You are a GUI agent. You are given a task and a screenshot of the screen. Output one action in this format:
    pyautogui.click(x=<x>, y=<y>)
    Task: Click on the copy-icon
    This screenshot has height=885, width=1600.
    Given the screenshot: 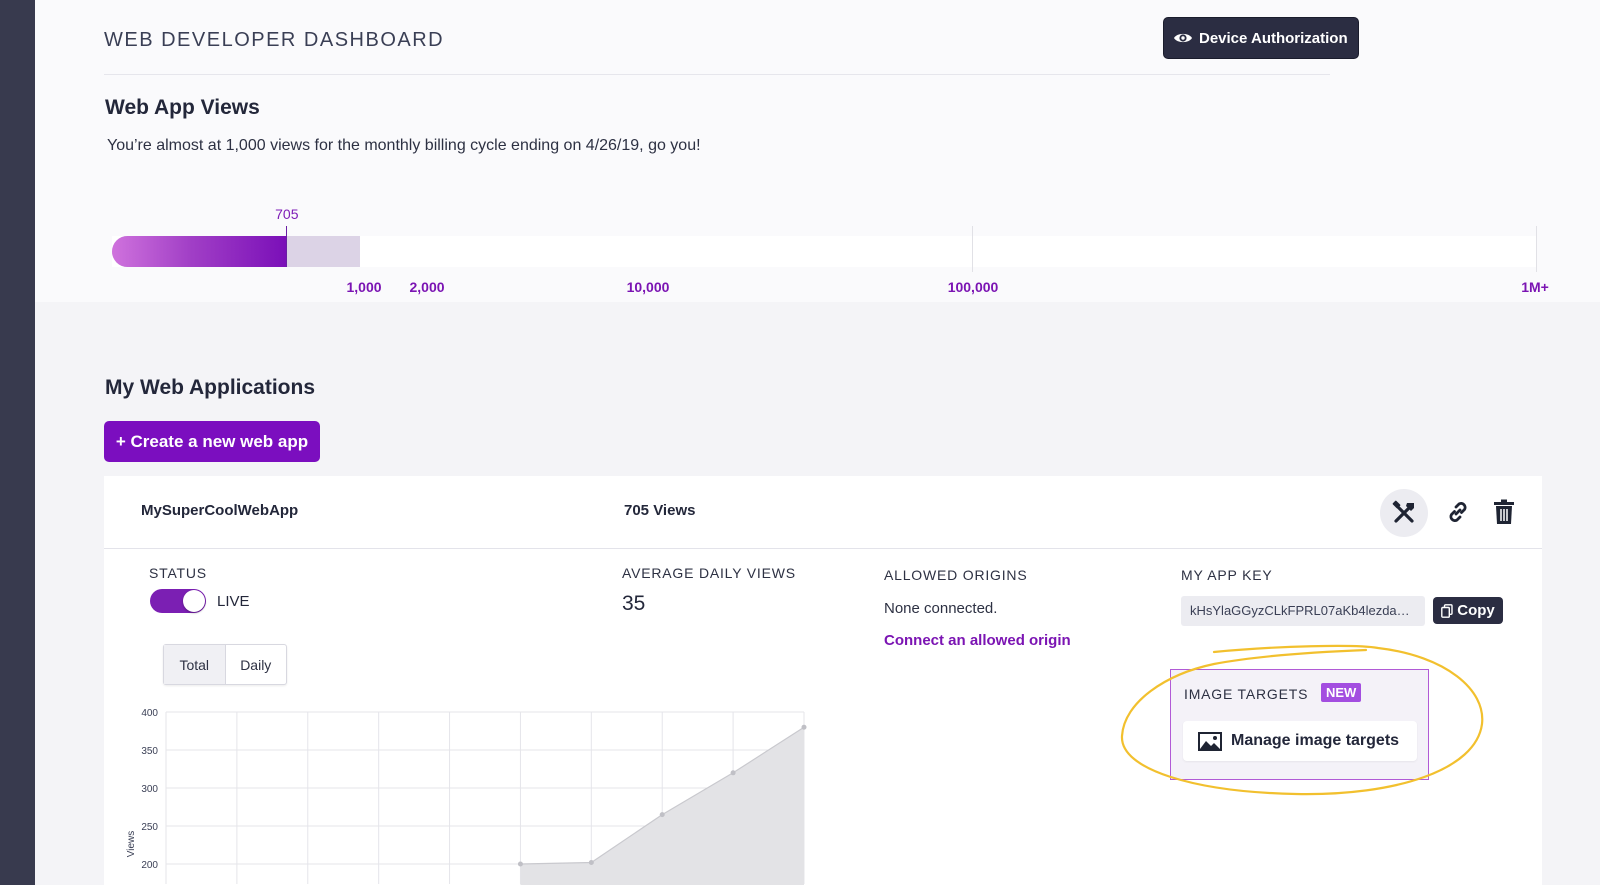 What is the action you would take?
    pyautogui.click(x=1447, y=610)
    